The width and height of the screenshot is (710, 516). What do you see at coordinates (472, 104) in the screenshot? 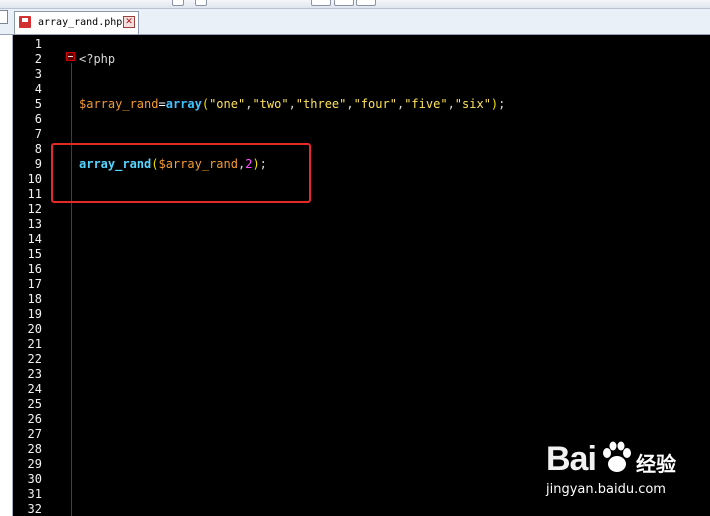
I see `string-token: "six"` at bounding box center [472, 104].